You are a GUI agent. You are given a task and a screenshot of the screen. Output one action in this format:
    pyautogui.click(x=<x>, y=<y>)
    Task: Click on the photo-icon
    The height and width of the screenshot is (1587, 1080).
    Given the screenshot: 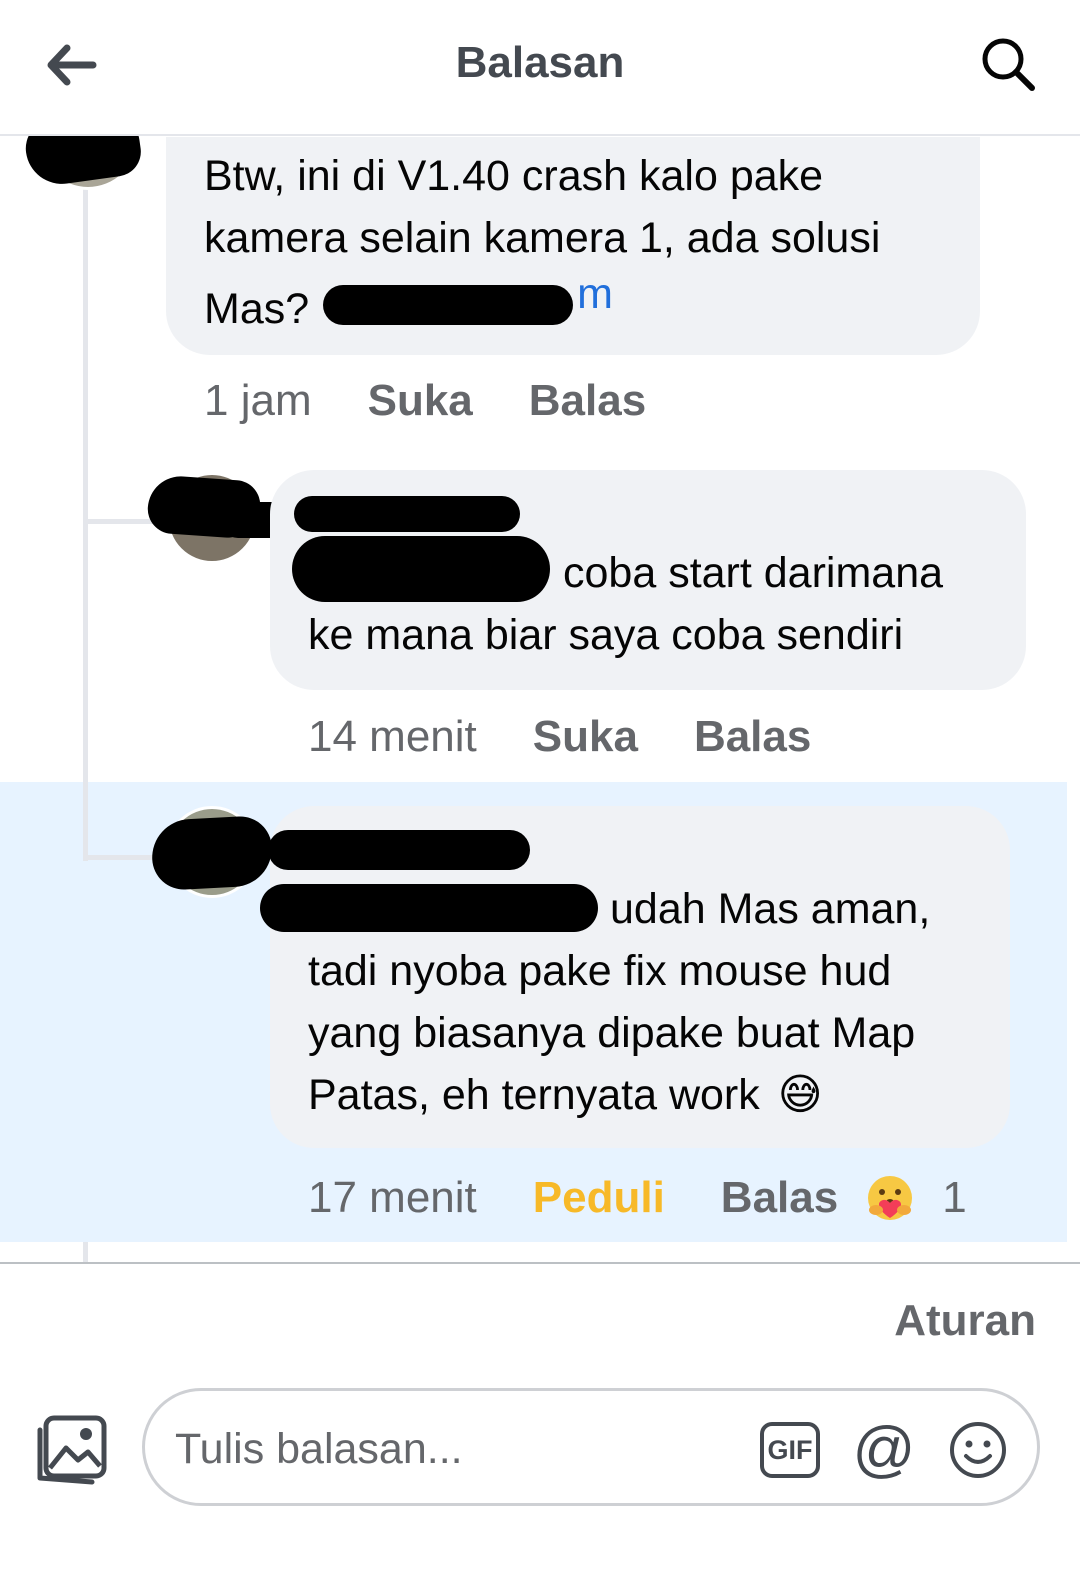 What is the action you would take?
    pyautogui.click(x=72, y=1450)
    